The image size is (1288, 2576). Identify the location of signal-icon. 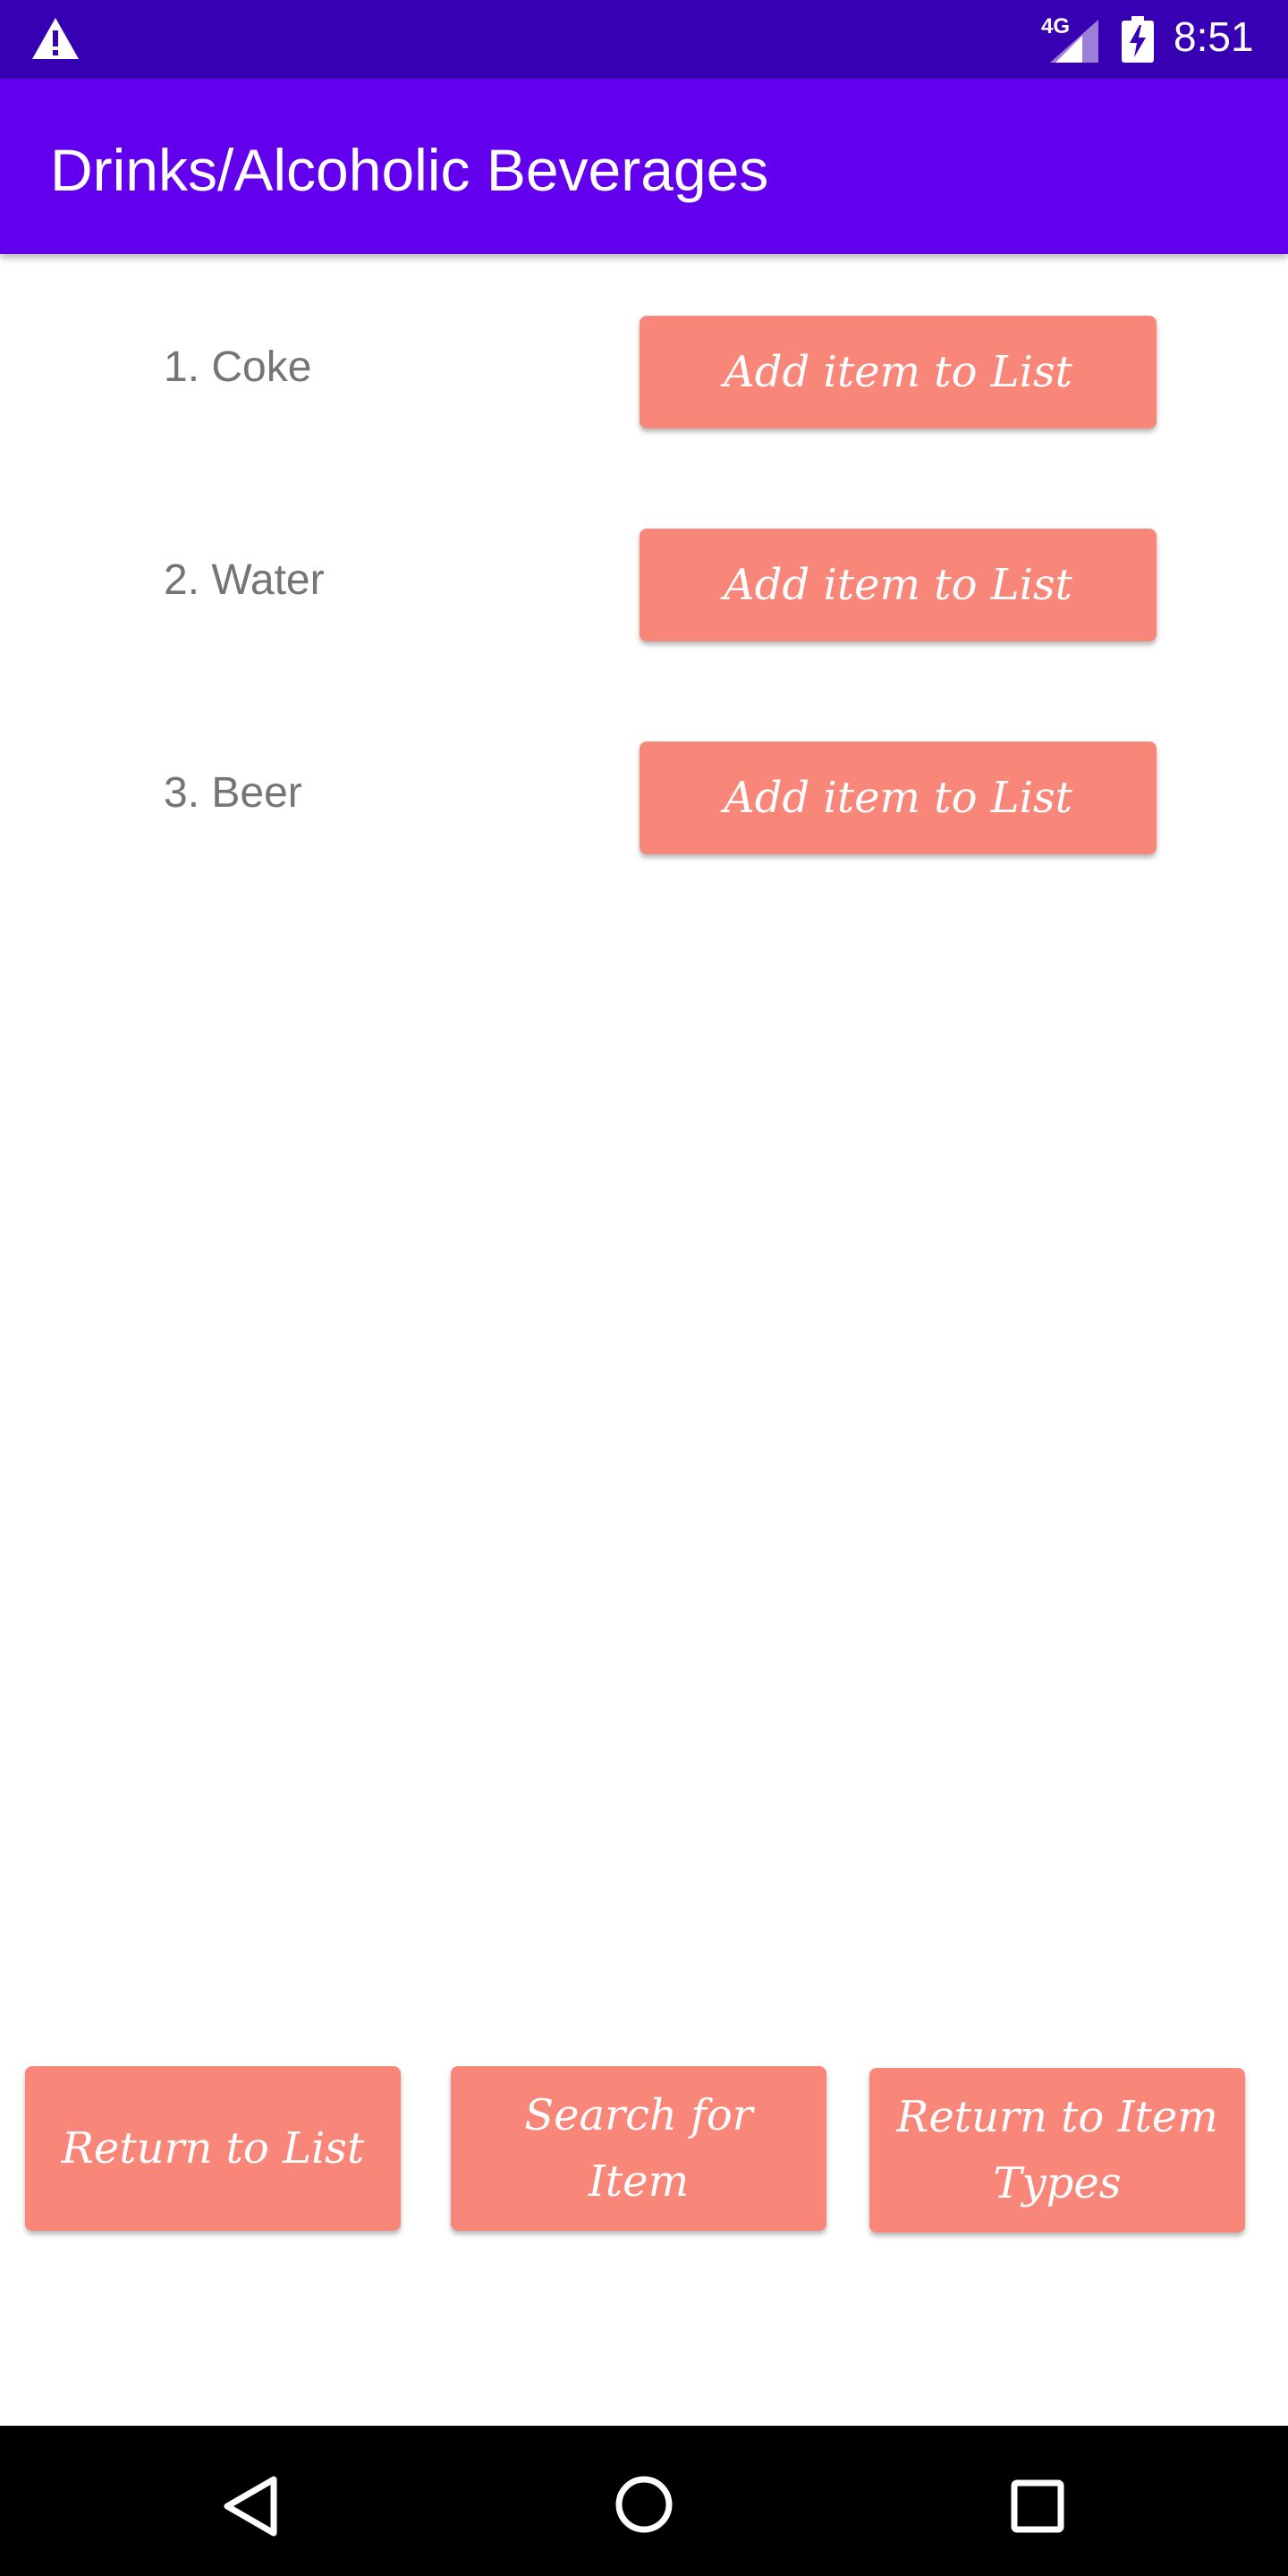
(1074, 41).